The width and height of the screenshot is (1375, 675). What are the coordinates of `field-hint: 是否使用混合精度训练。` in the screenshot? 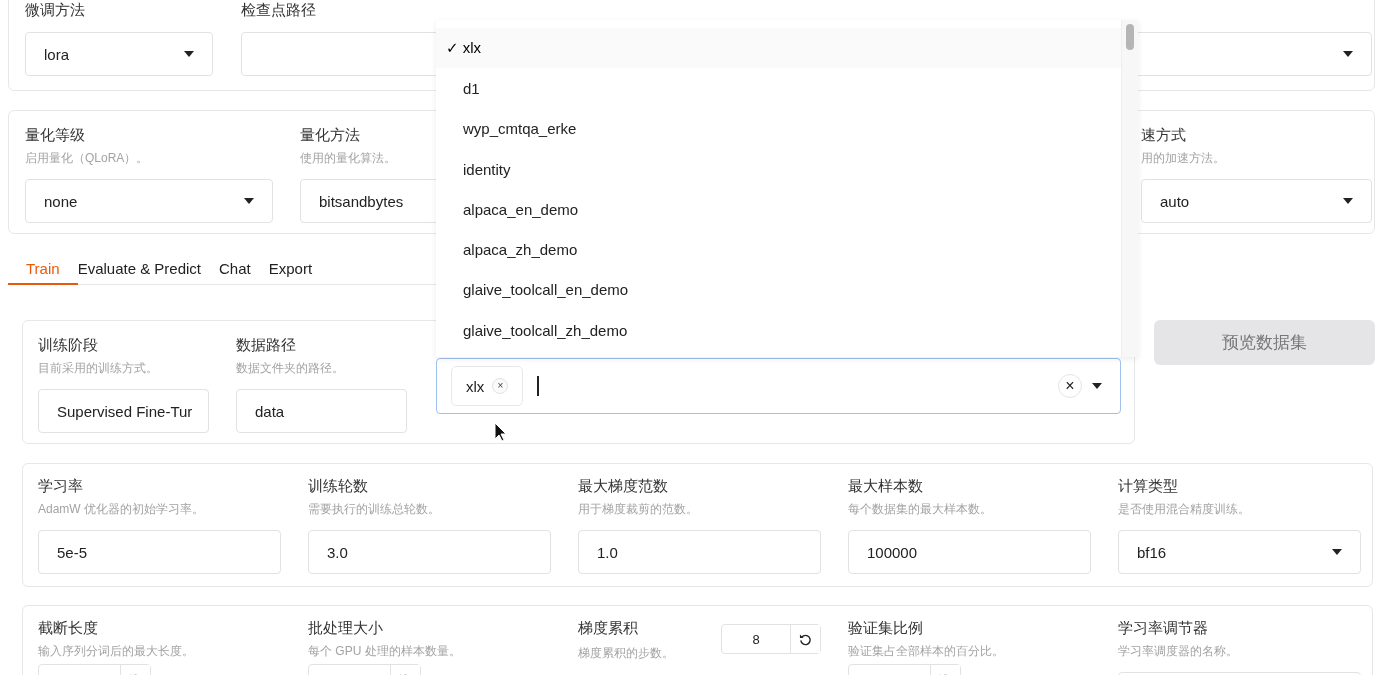 It's located at (1184, 509).